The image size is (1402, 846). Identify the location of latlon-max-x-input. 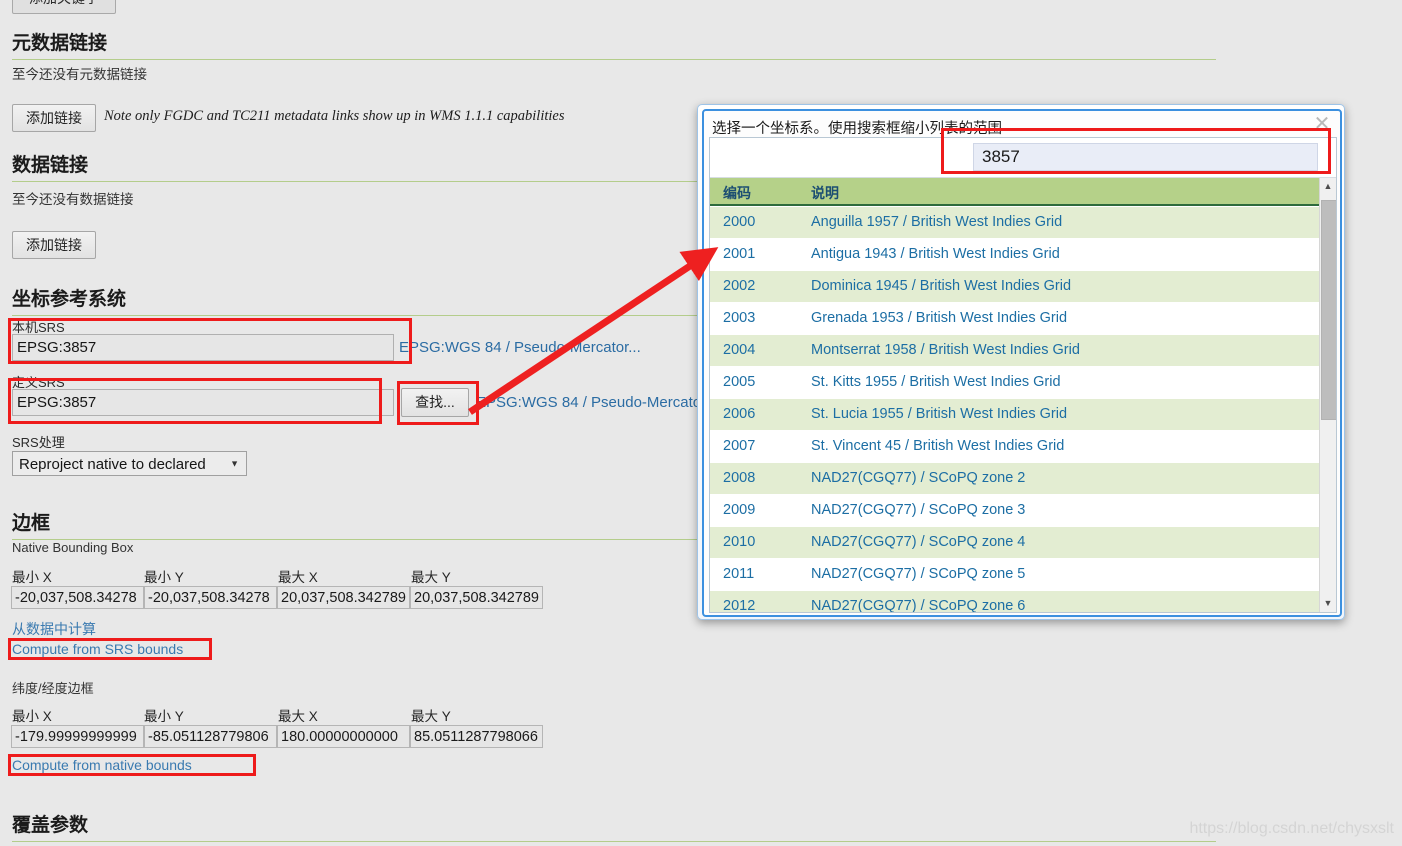
(343, 736).